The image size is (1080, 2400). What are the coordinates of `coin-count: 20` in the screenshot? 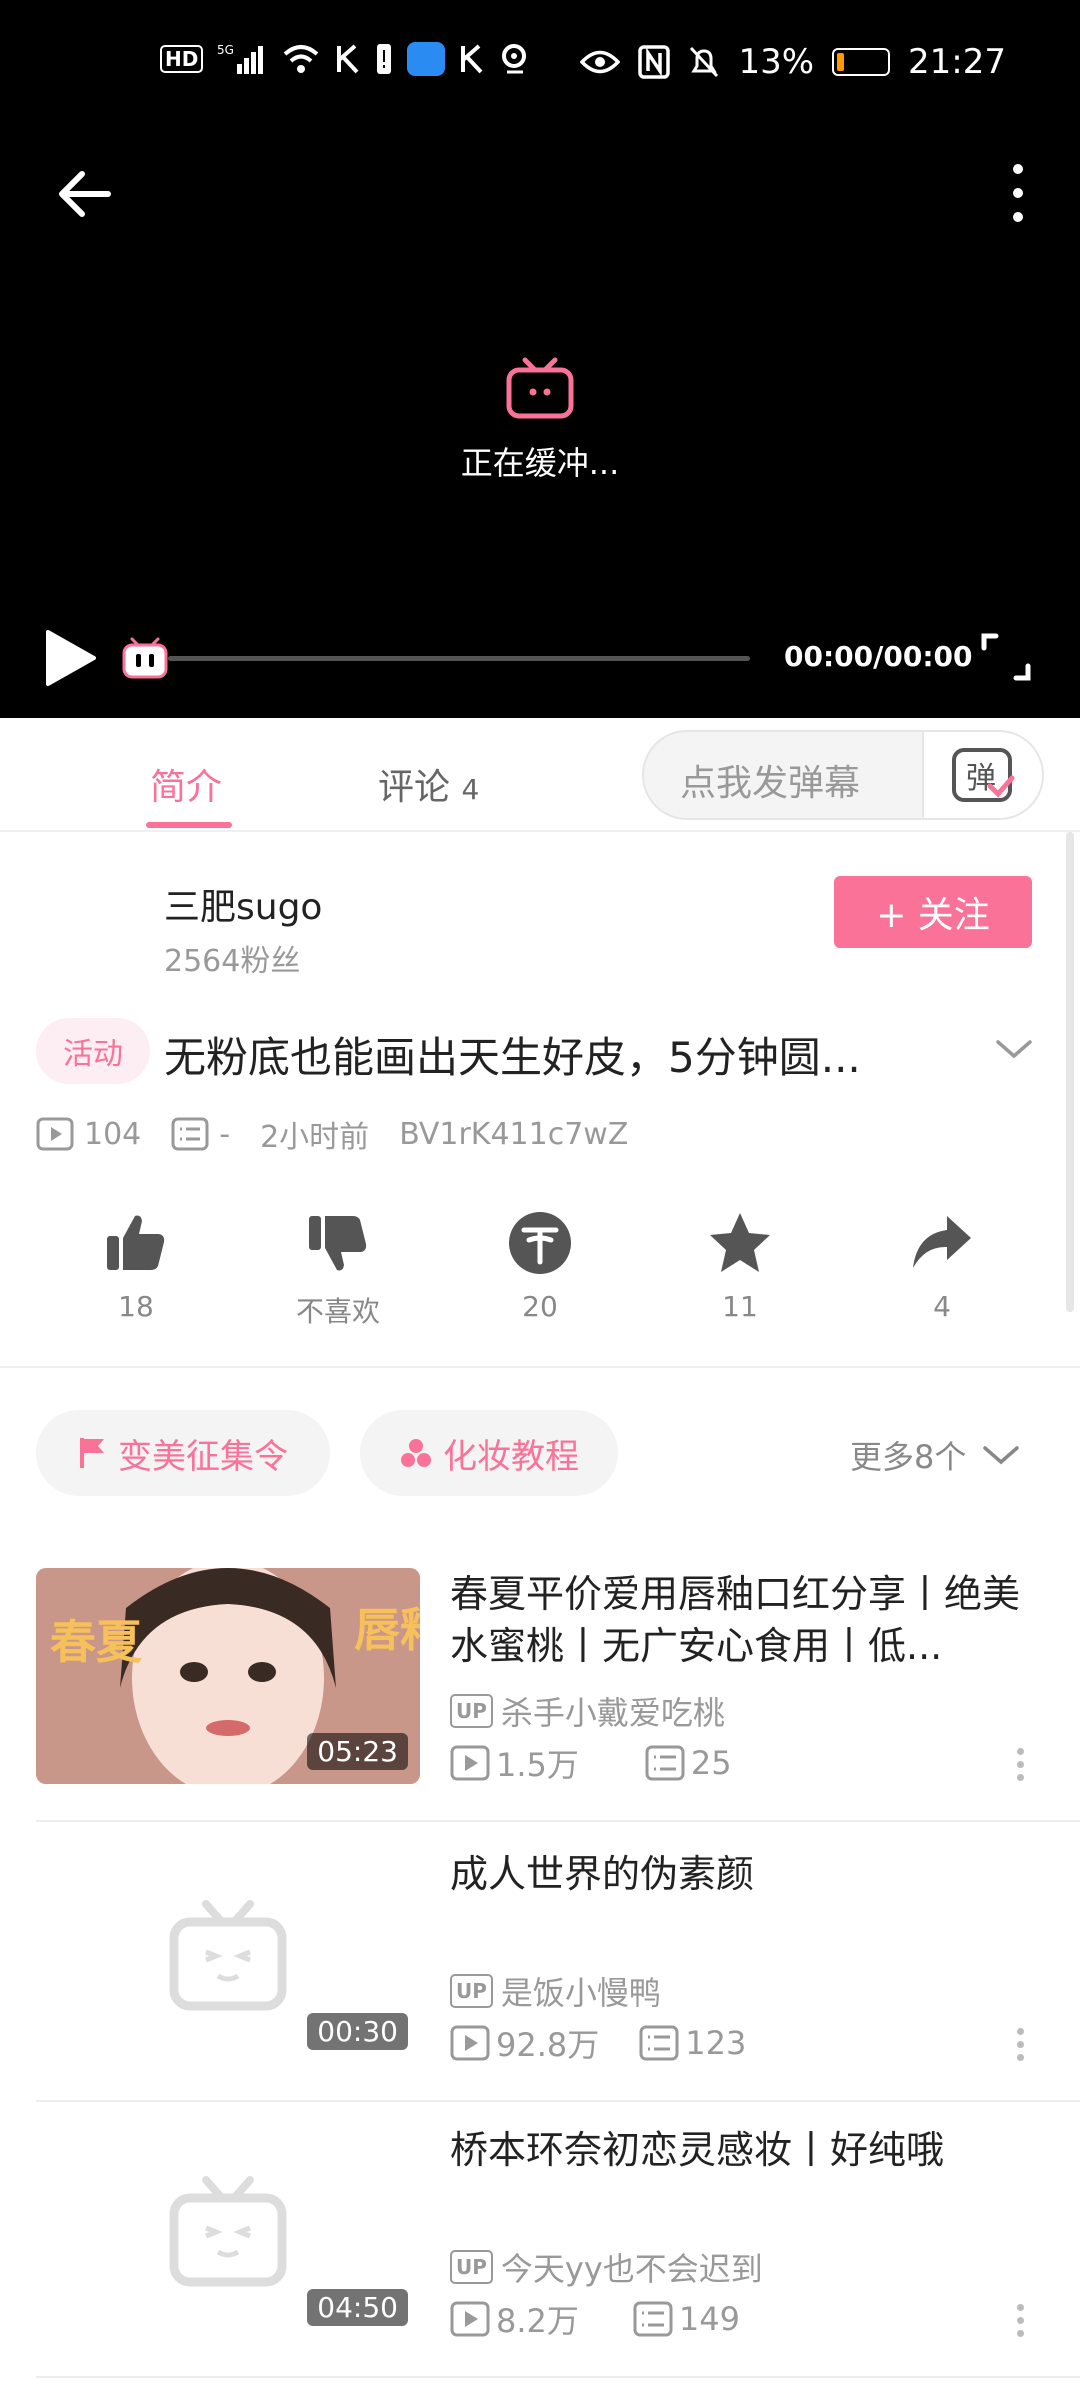 It's located at (540, 1306).